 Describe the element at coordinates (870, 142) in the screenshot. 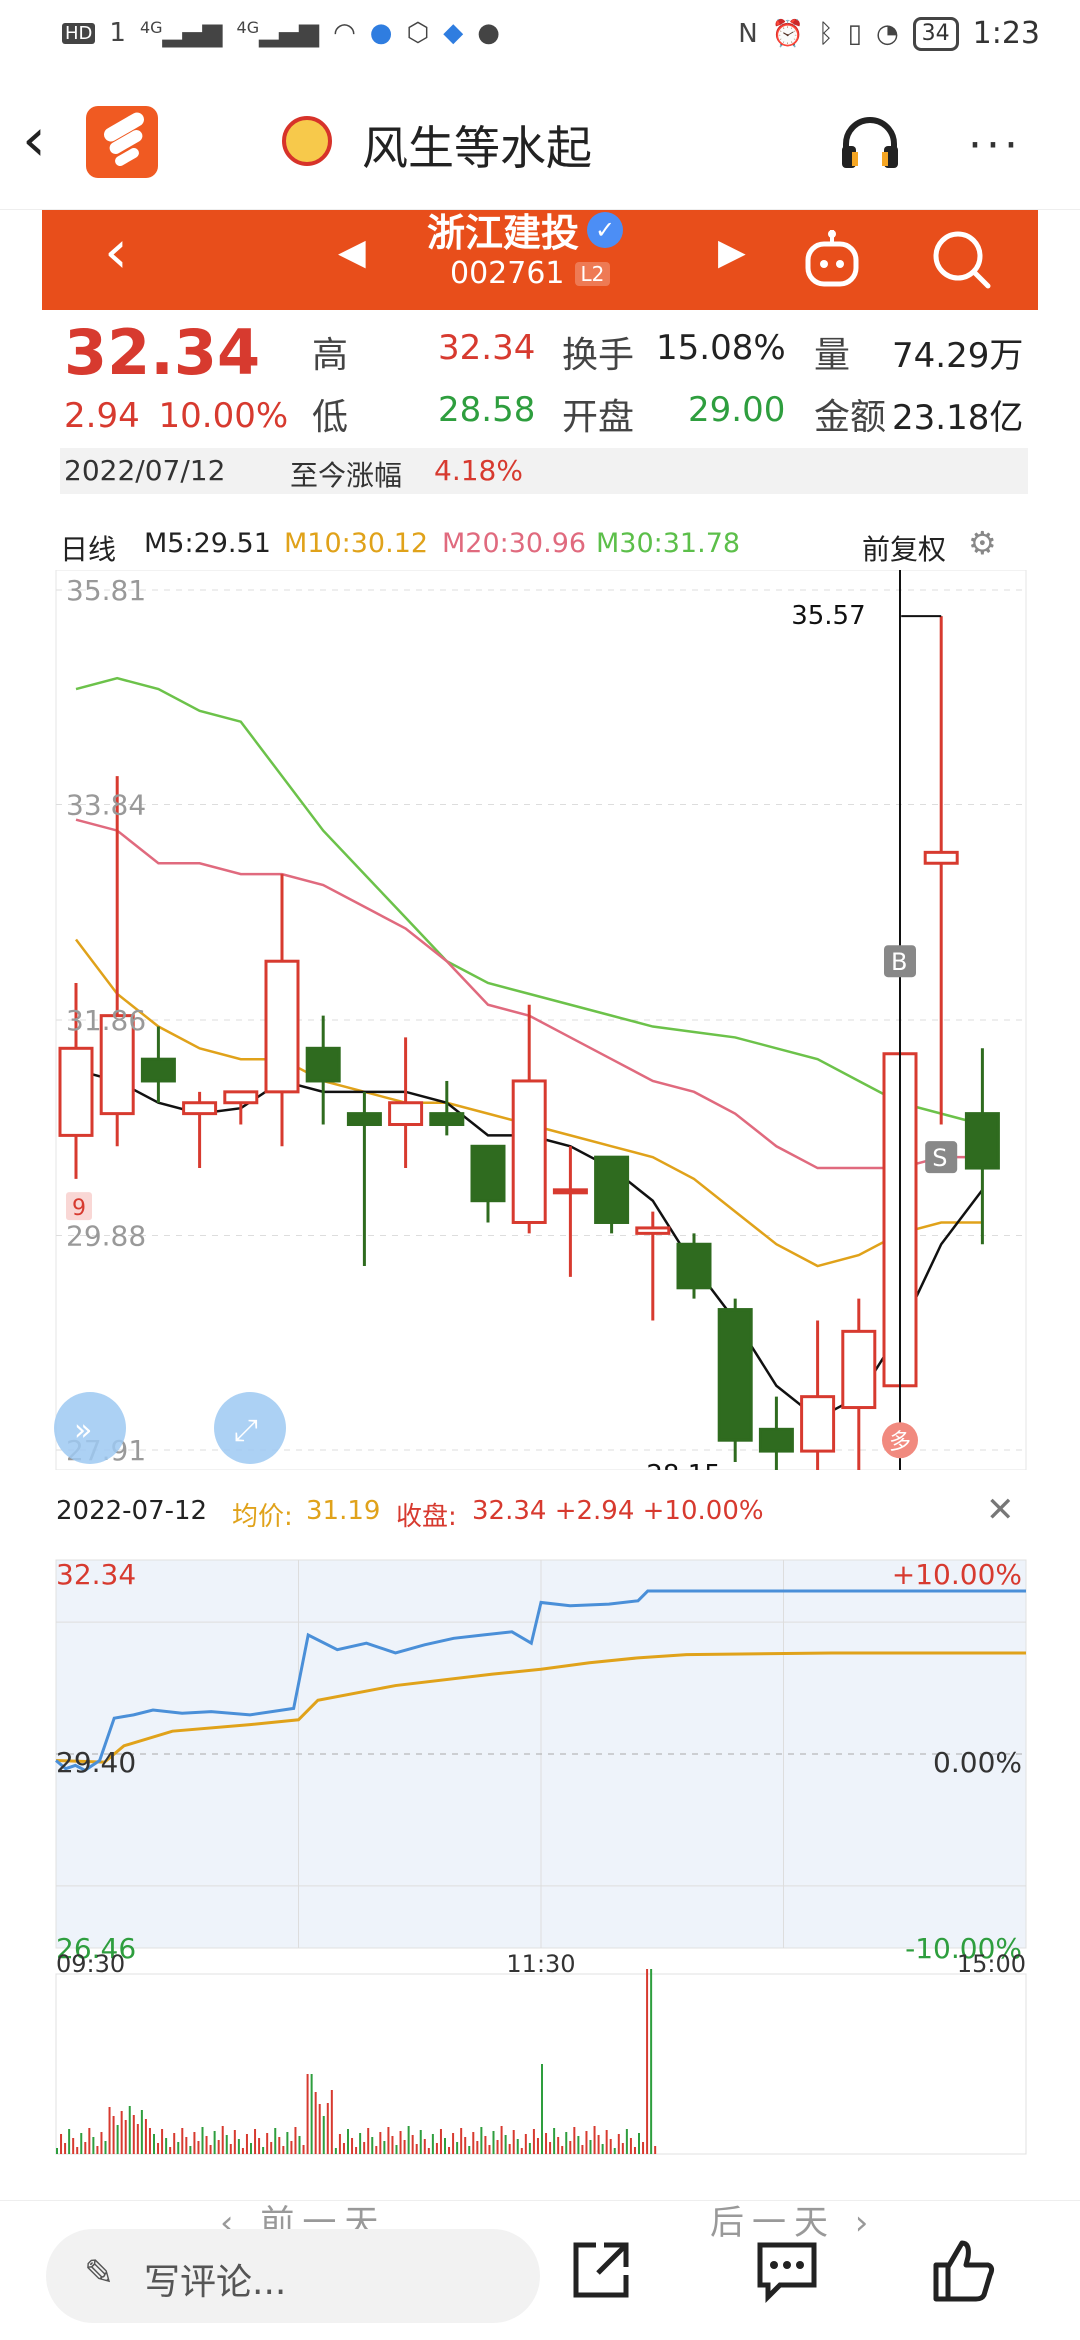

I see `headset-icon` at that location.